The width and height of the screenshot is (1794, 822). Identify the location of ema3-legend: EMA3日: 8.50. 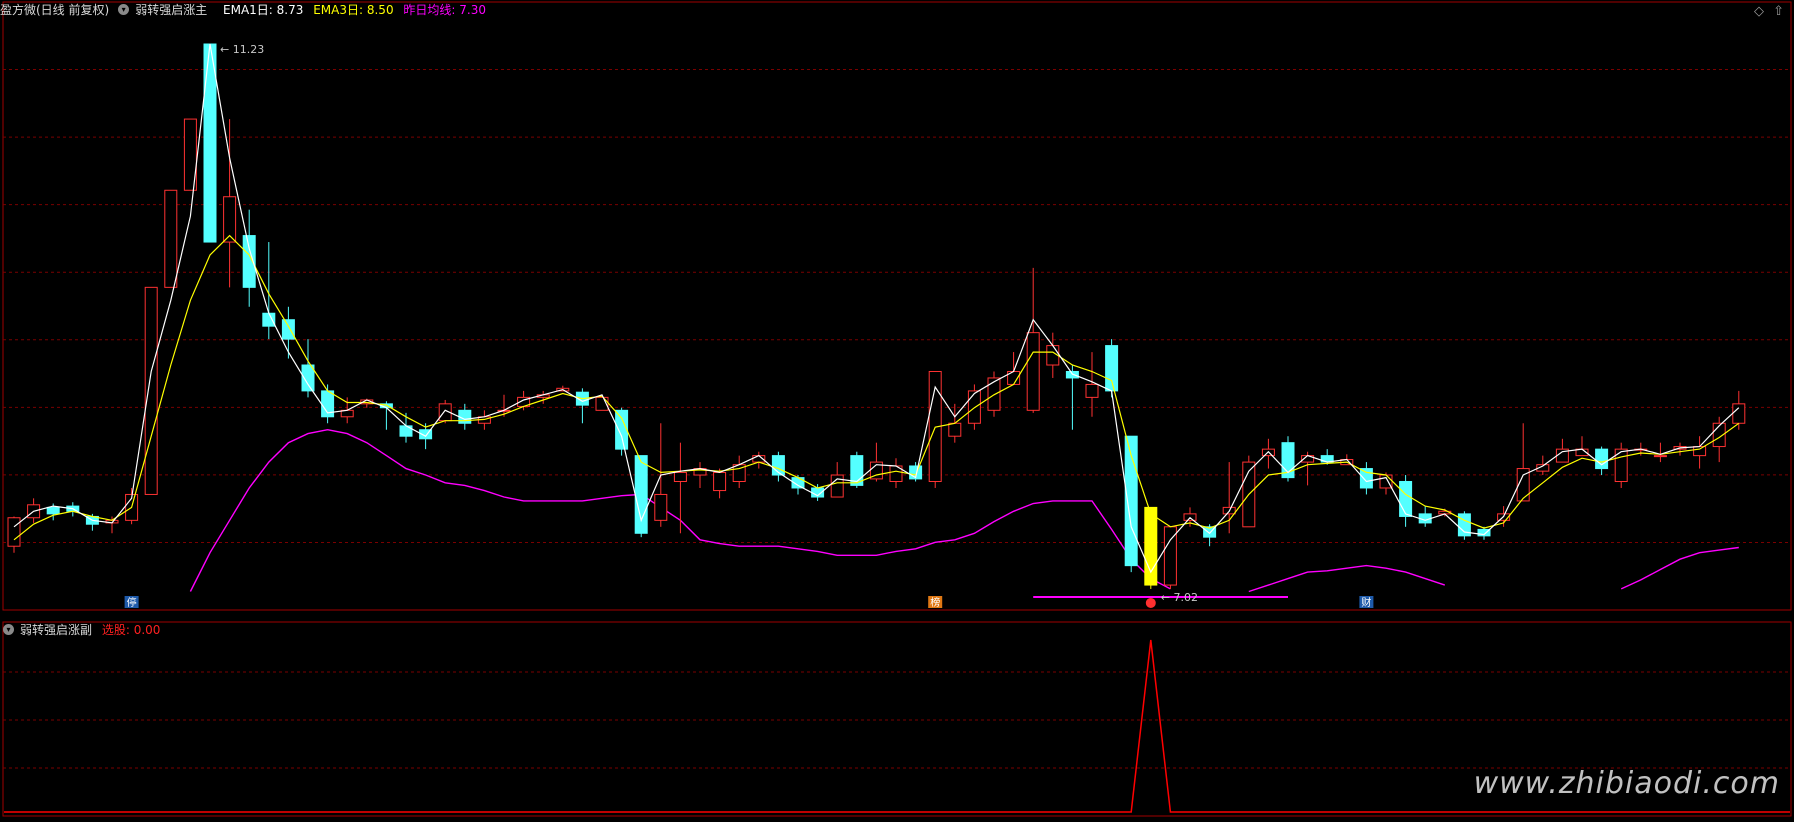
(353, 10).